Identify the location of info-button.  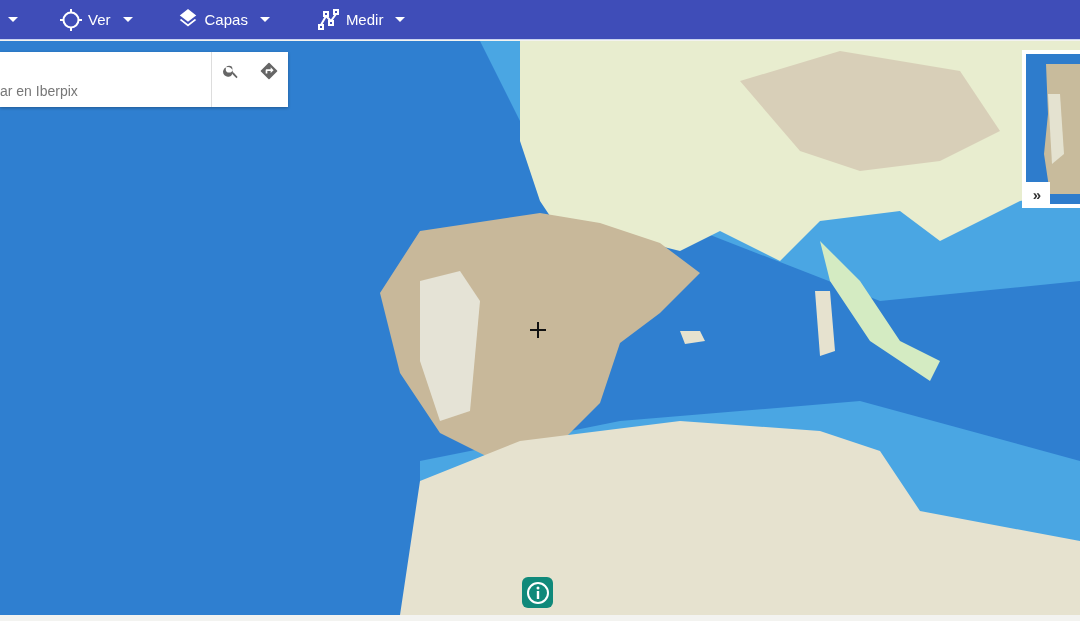
(537, 592).